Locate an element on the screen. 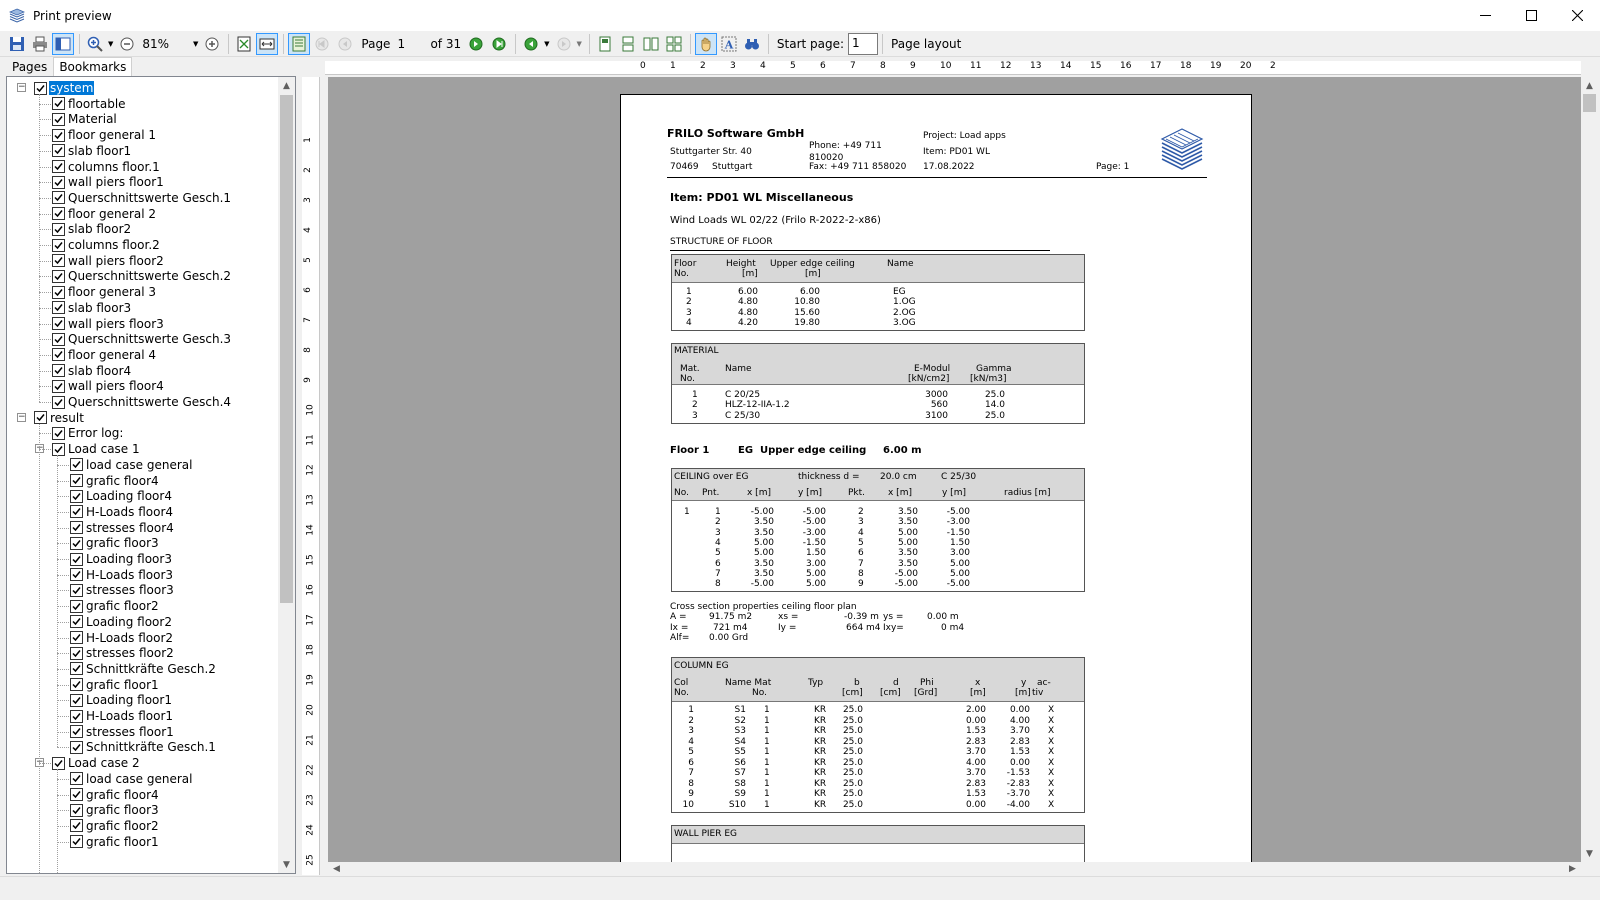  scroll-left-icon: ◀ is located at coordinates (336, 868).